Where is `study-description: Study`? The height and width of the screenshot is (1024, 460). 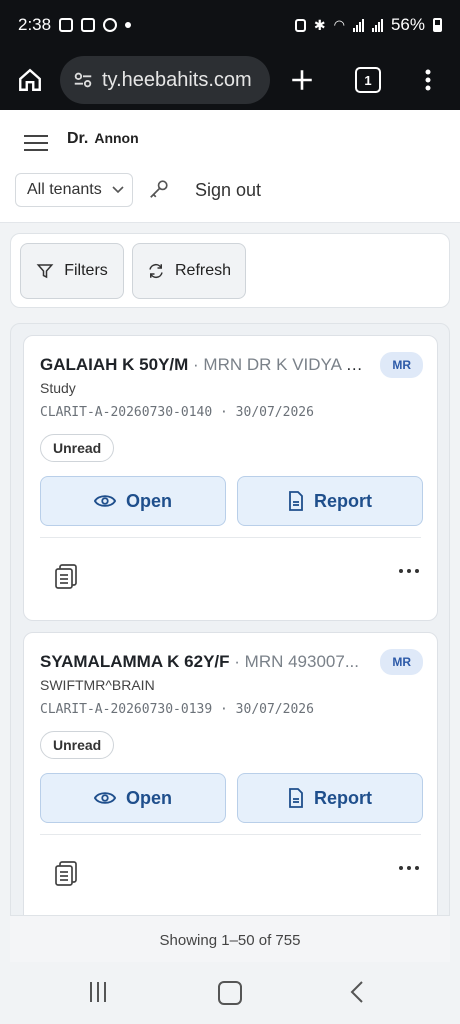 study-description: Study is located at coordinates (58, 388).